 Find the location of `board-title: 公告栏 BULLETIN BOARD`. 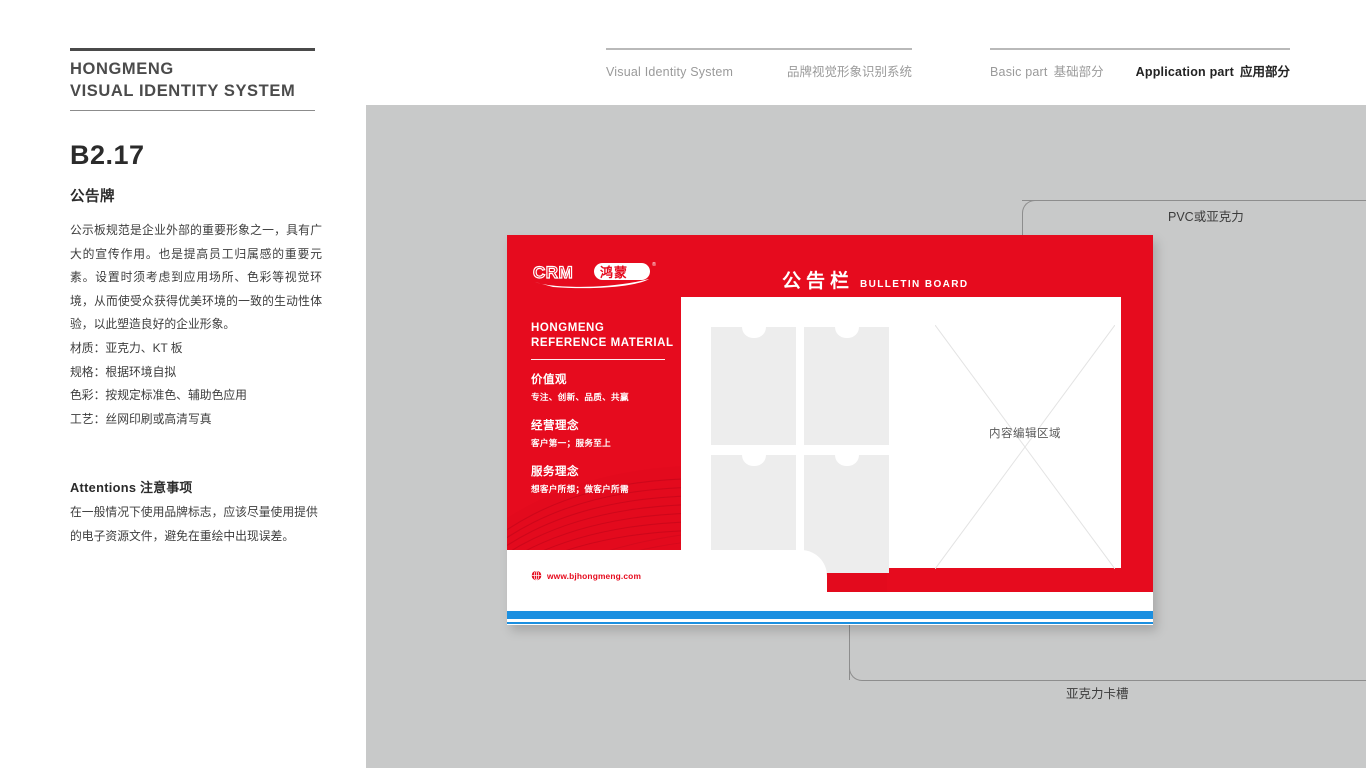

board-title: 公告栏 BULLETIN BOARD is located at coordinates (875, 279).